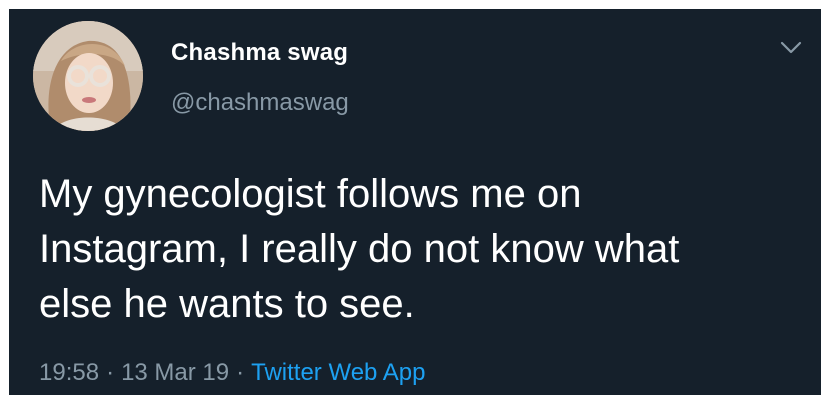 The width and height of the screenshot is (830, 404). I want to click on tweet-source-link: Twitter Web App, so click(338, 372).